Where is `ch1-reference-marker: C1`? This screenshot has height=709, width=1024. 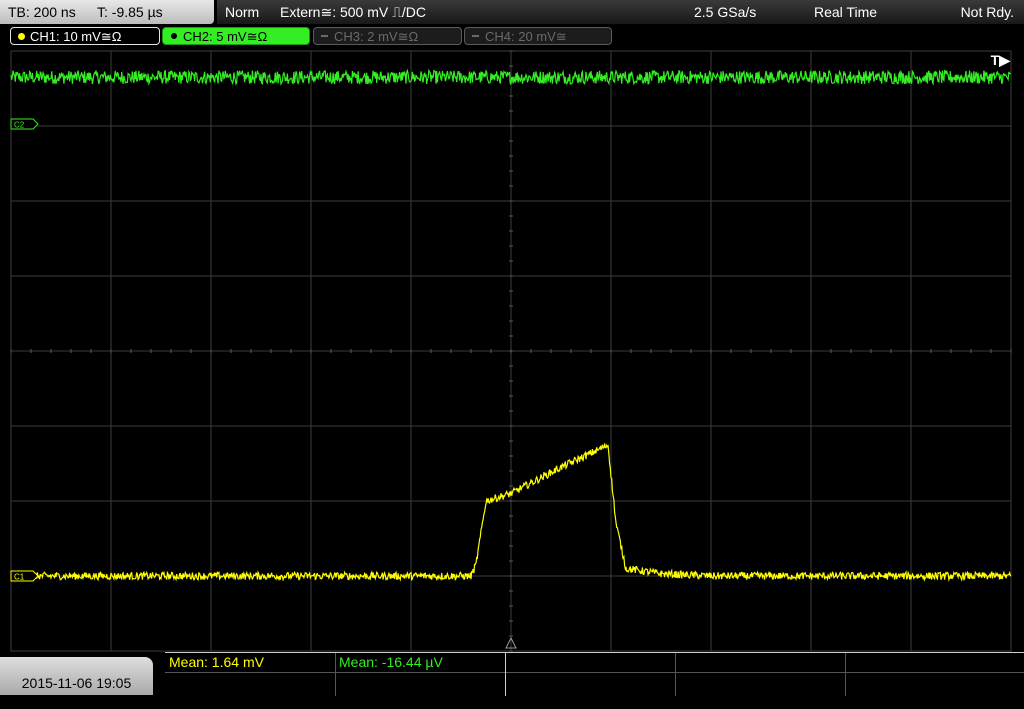
ch1-reference-marker: C1 is located at coordinates (24, 576).